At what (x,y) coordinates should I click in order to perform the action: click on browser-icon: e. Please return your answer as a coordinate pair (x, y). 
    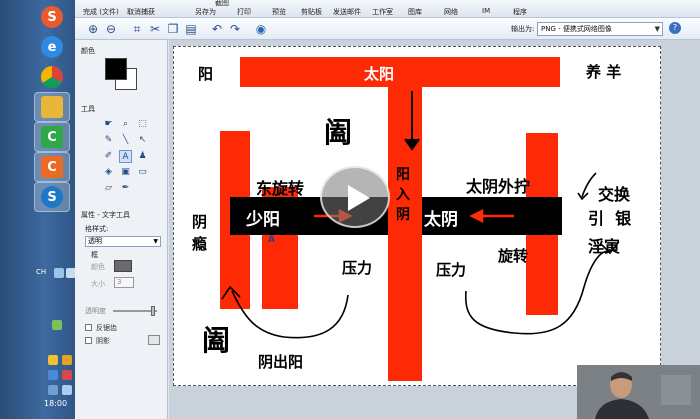
    Looking at the image, I should click on (52, 47).